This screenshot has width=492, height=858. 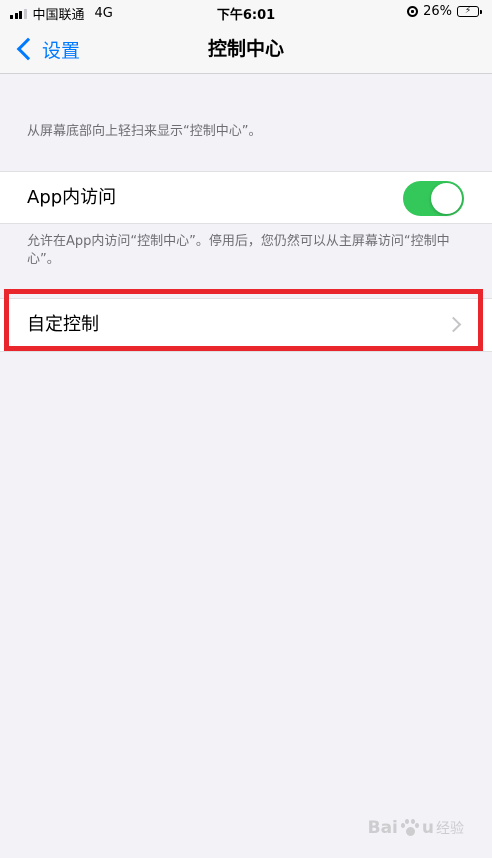 I want to click on watermark-brand-cn: 经验, so click(x=450, y=829).